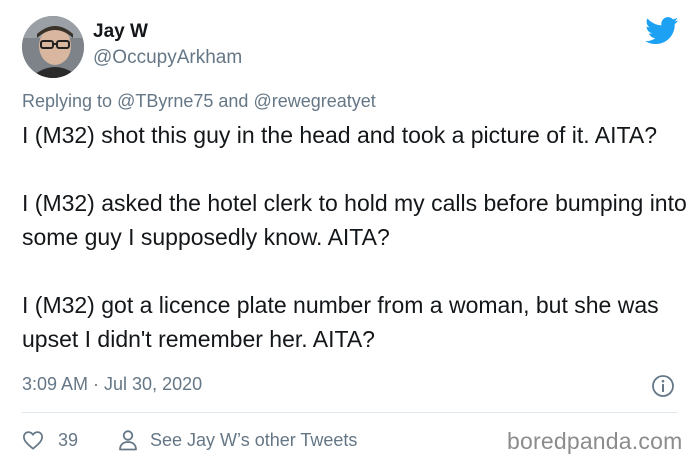  What do you see at coordinates (663, 386) in the screenshot?
I see `info-icon` at bounding box center [663, 386].